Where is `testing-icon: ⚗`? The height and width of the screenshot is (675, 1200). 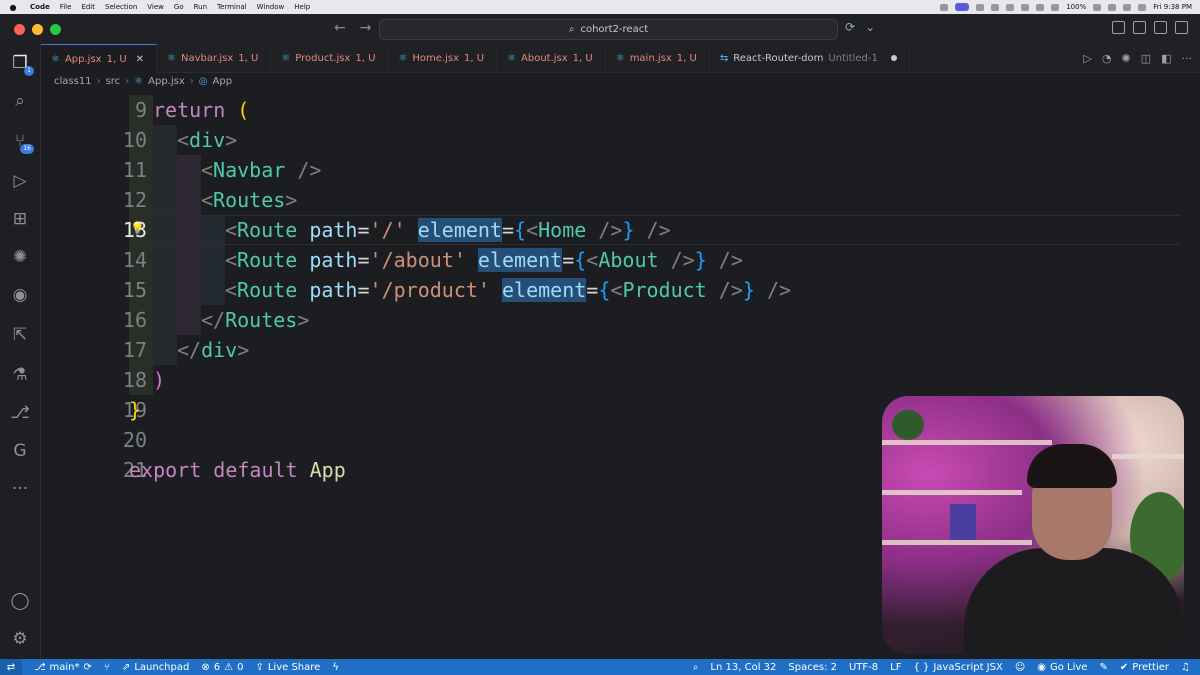 testing-icon: ⚗ is located at coordinates (20, 375).